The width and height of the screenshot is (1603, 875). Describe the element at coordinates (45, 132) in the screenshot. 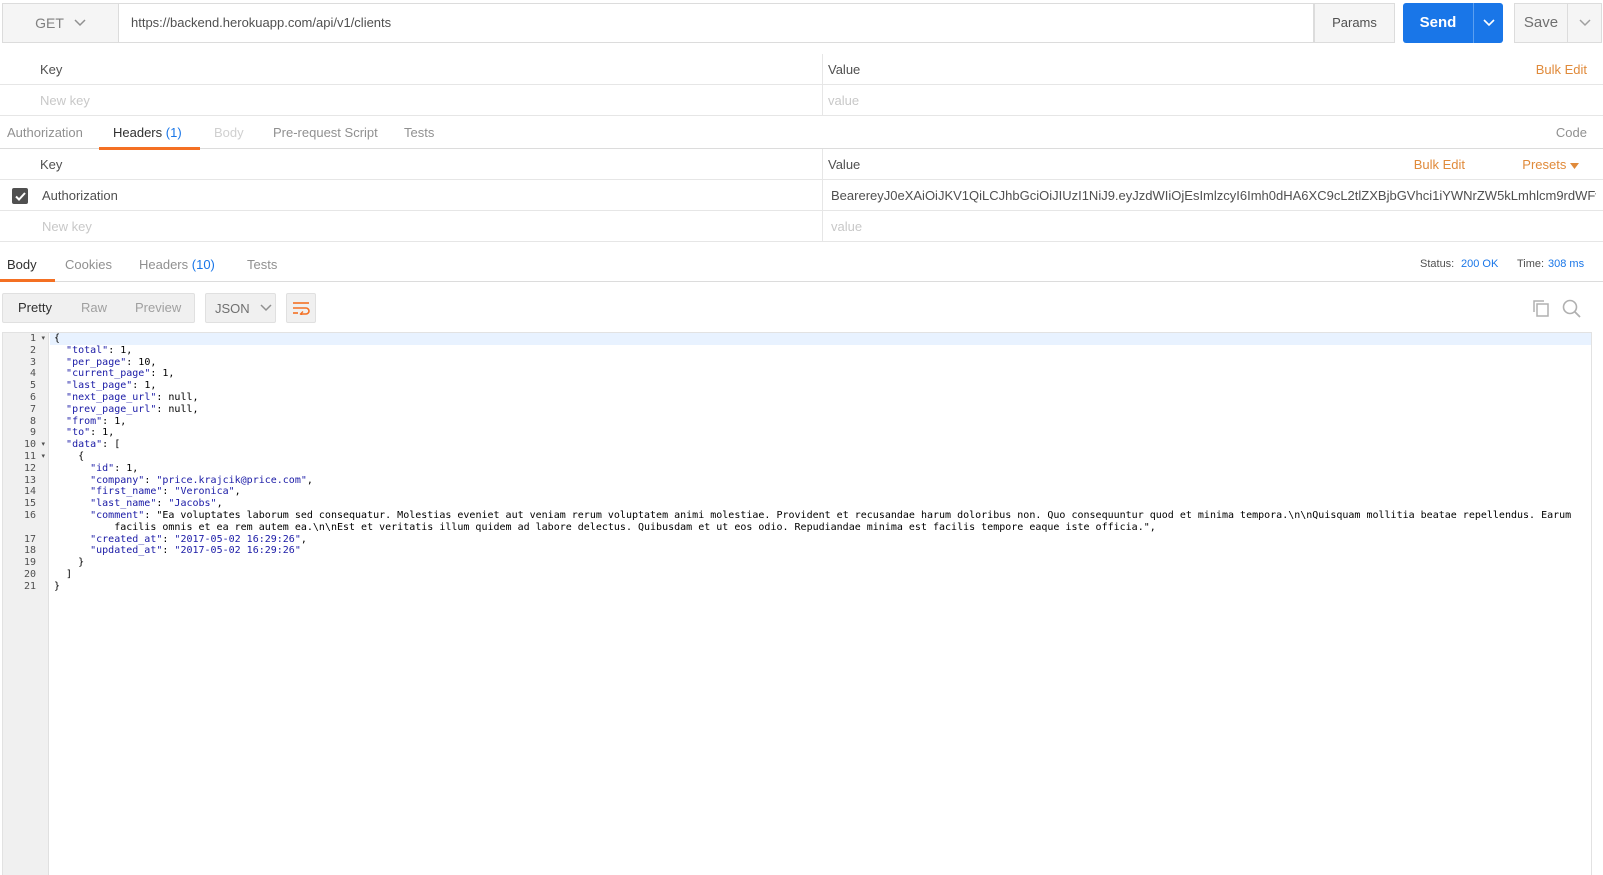

I see `tab-authorization: Authorization` at that location.